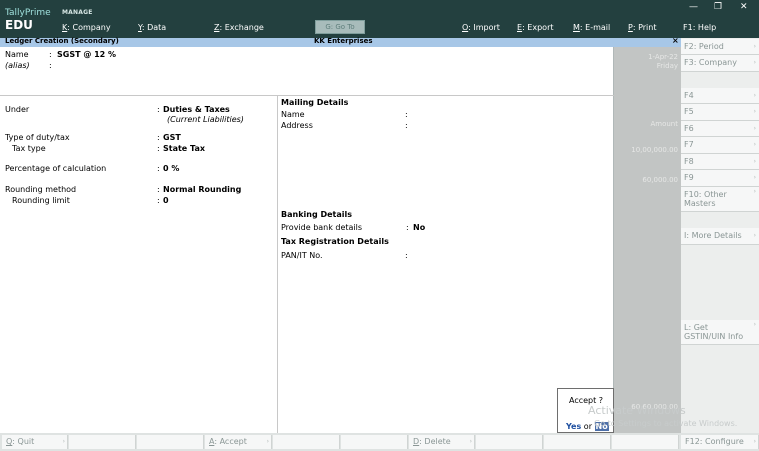 The width and height of the screenshot is (759, 451). I want to click on accept-button: A: Accept ›, so click(238, 442).